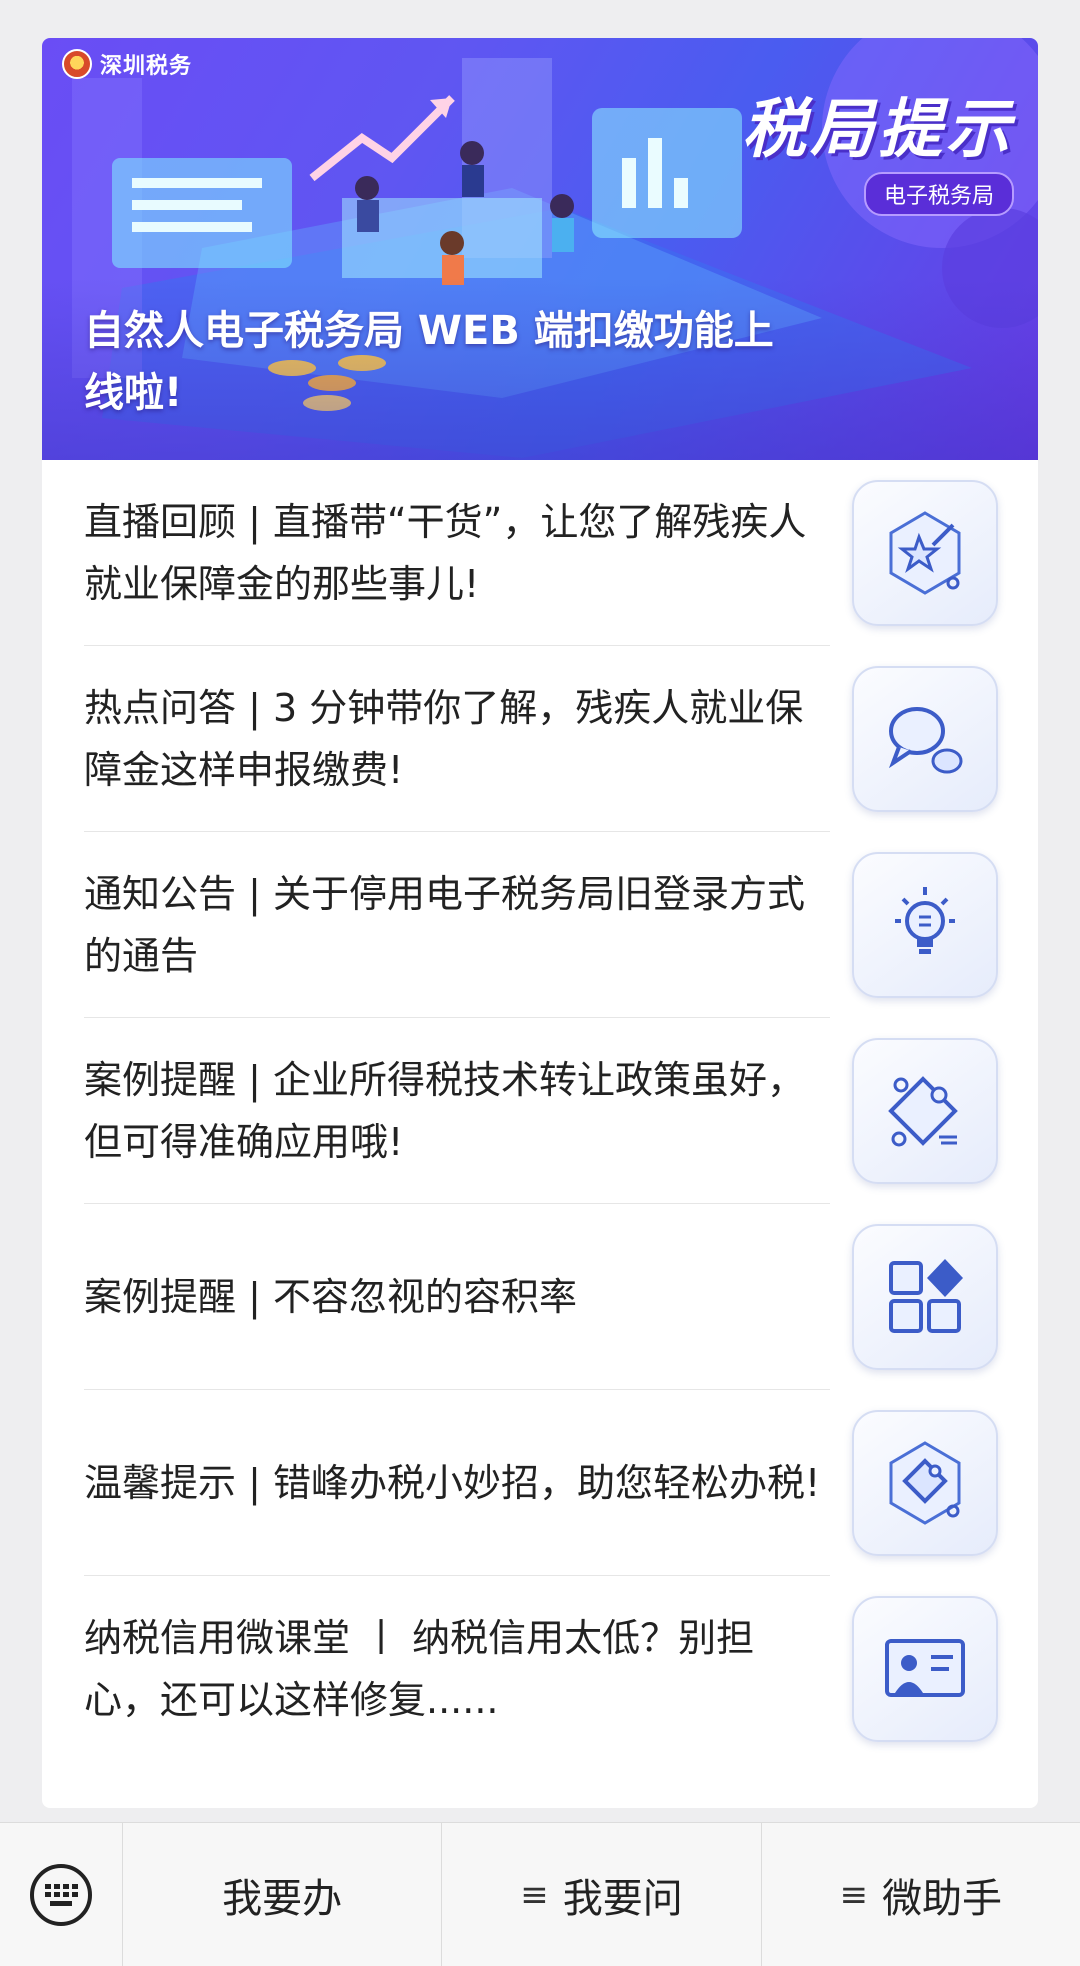 The width and height of the screenshot is (1080, 1966). Describe the element at coordinates (330, 1297) in the screenshot. I see `article-title: 案例提醒 | 不容忽视的容积率` at that location.